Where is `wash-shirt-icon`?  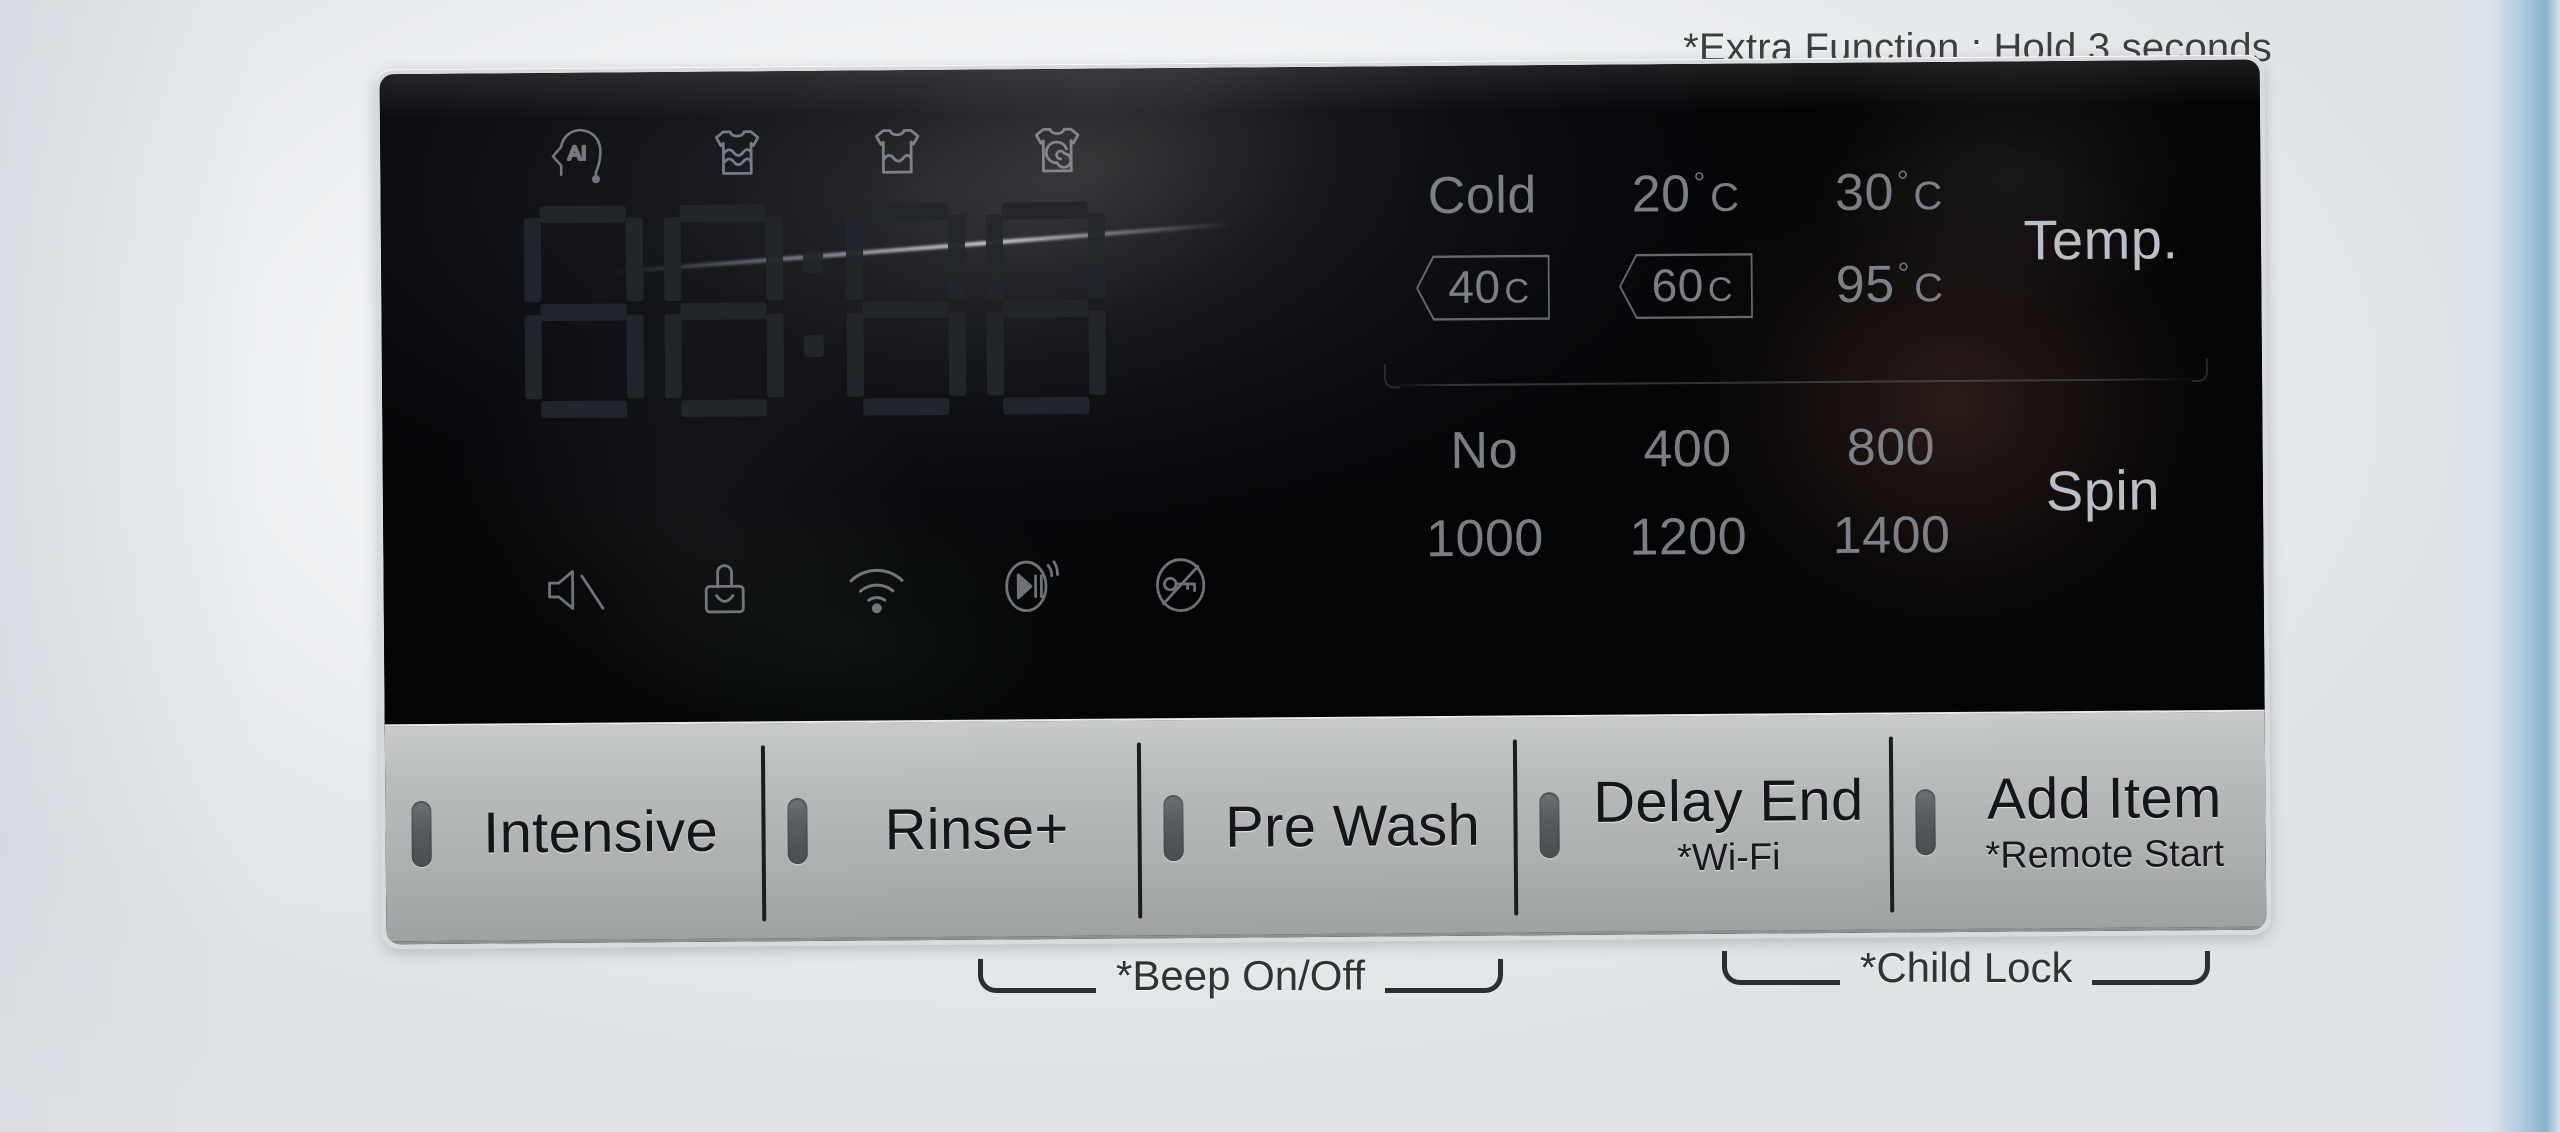
wash-shirt-icon is located at coordinates (737, 152).